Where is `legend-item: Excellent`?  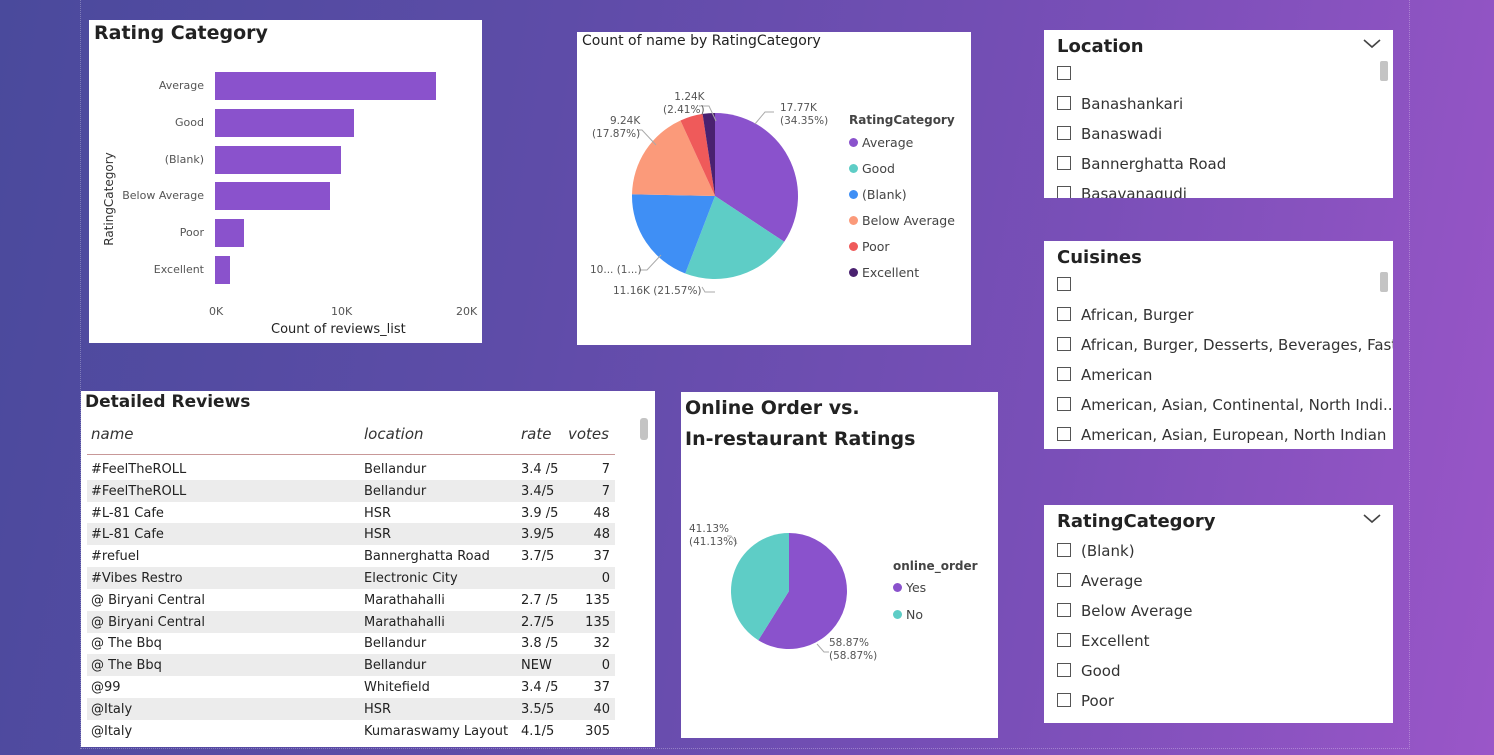 legend-item: Excellent is located at coordinates (884, 272).